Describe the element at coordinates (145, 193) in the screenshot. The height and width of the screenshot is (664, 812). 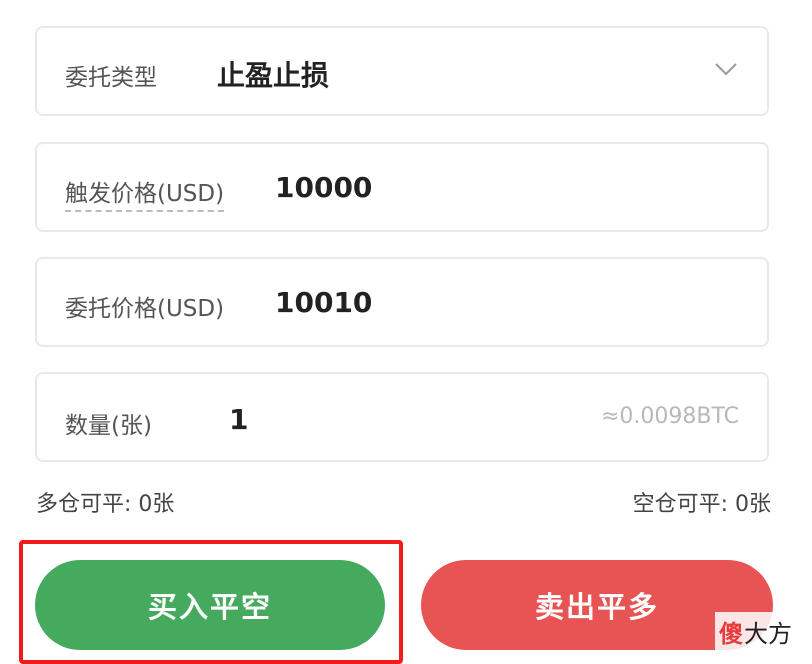
I see `trigger-price-label: 触发价格(USD)` at that location.